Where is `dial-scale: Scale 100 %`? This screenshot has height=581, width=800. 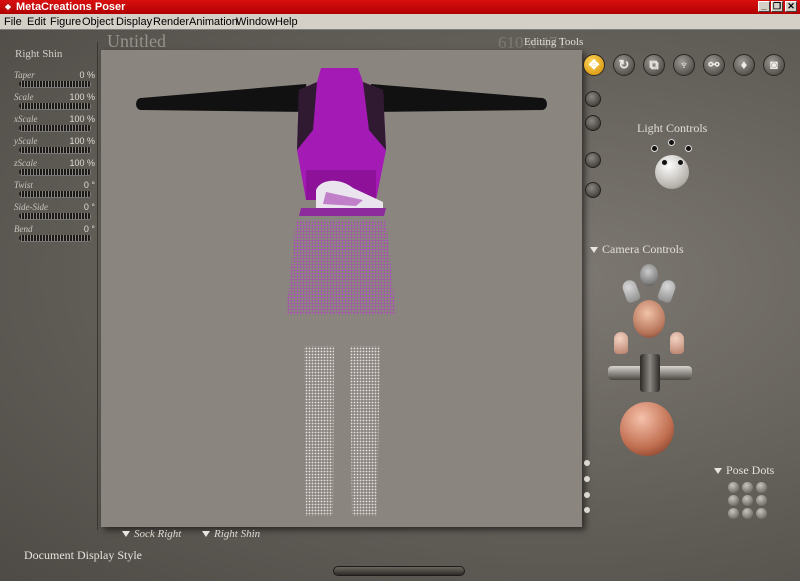 dial-scale: Scale 100 % is located at coordinates (55, 103).